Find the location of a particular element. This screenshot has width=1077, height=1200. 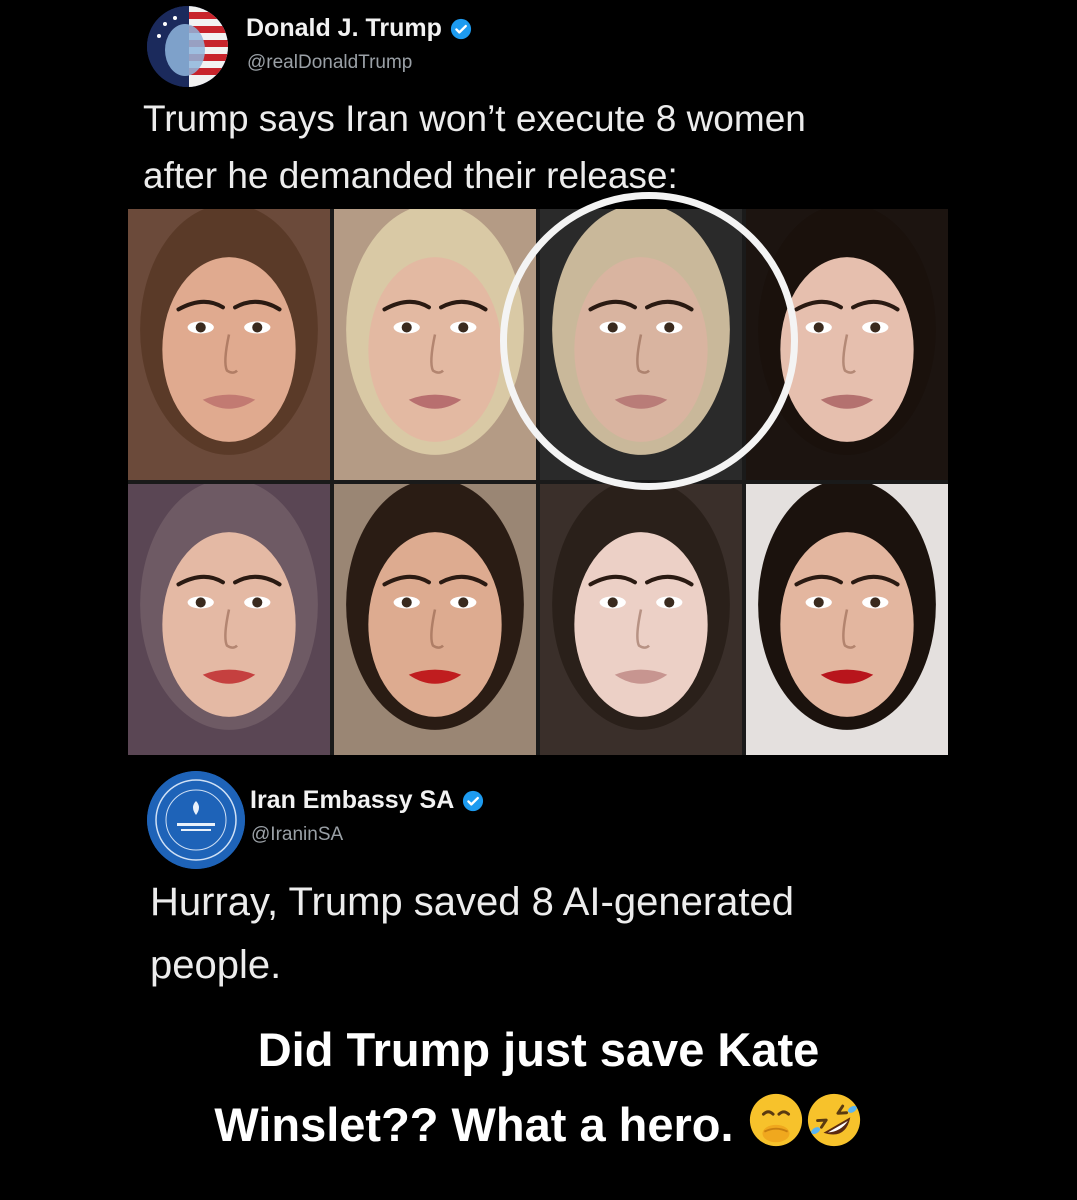

caption-line2-text: Winslet?? What a hero. is located at coordinates (474, 1124).